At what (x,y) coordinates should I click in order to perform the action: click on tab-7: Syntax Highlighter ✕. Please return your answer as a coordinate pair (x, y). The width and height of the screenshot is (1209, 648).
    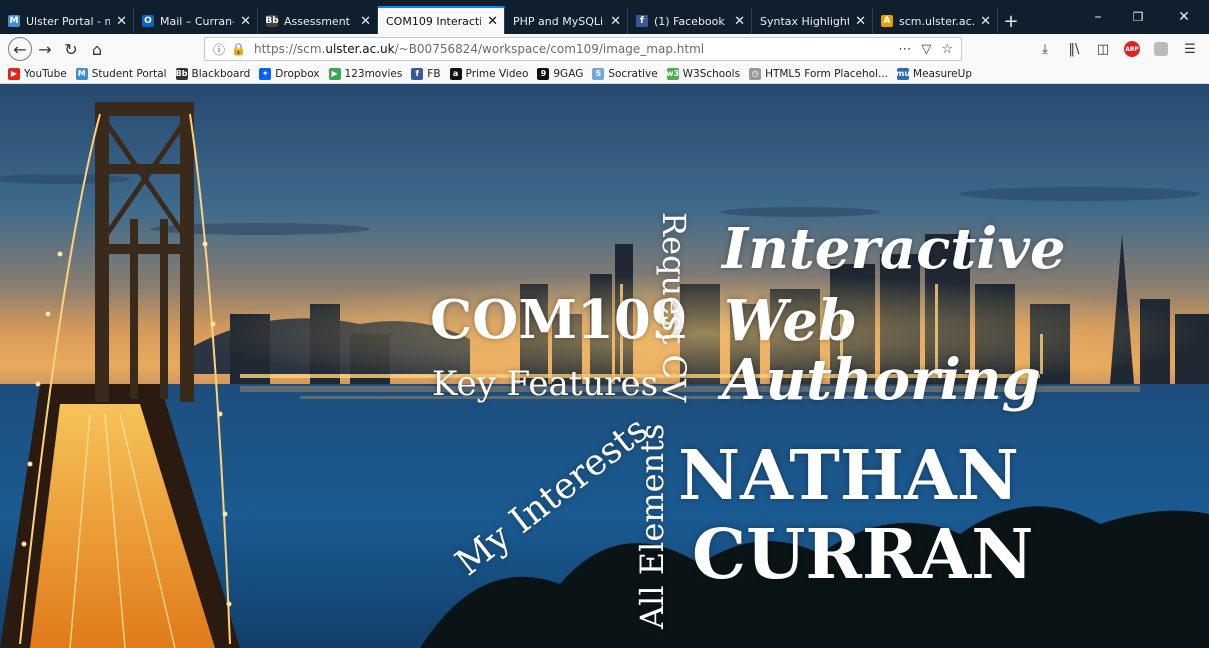
    Looking at the image, I should click on (812, 21).